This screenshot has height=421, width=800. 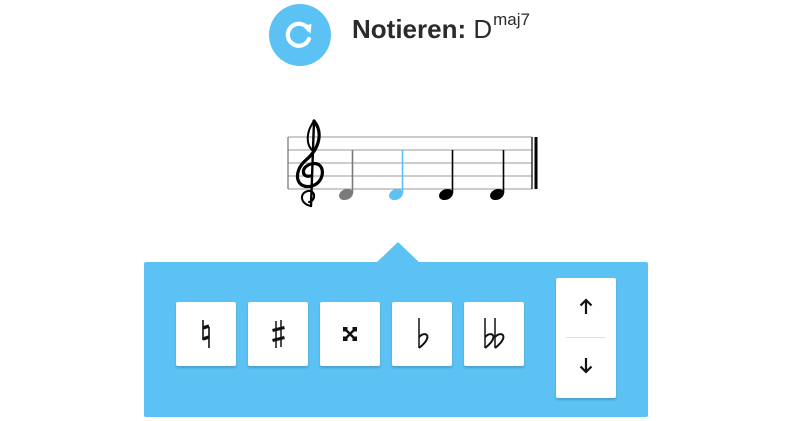 What do you see at coordinates (398, 252) in the screenshot?
I see `panel-pointer` at bounding box center [398, 252].